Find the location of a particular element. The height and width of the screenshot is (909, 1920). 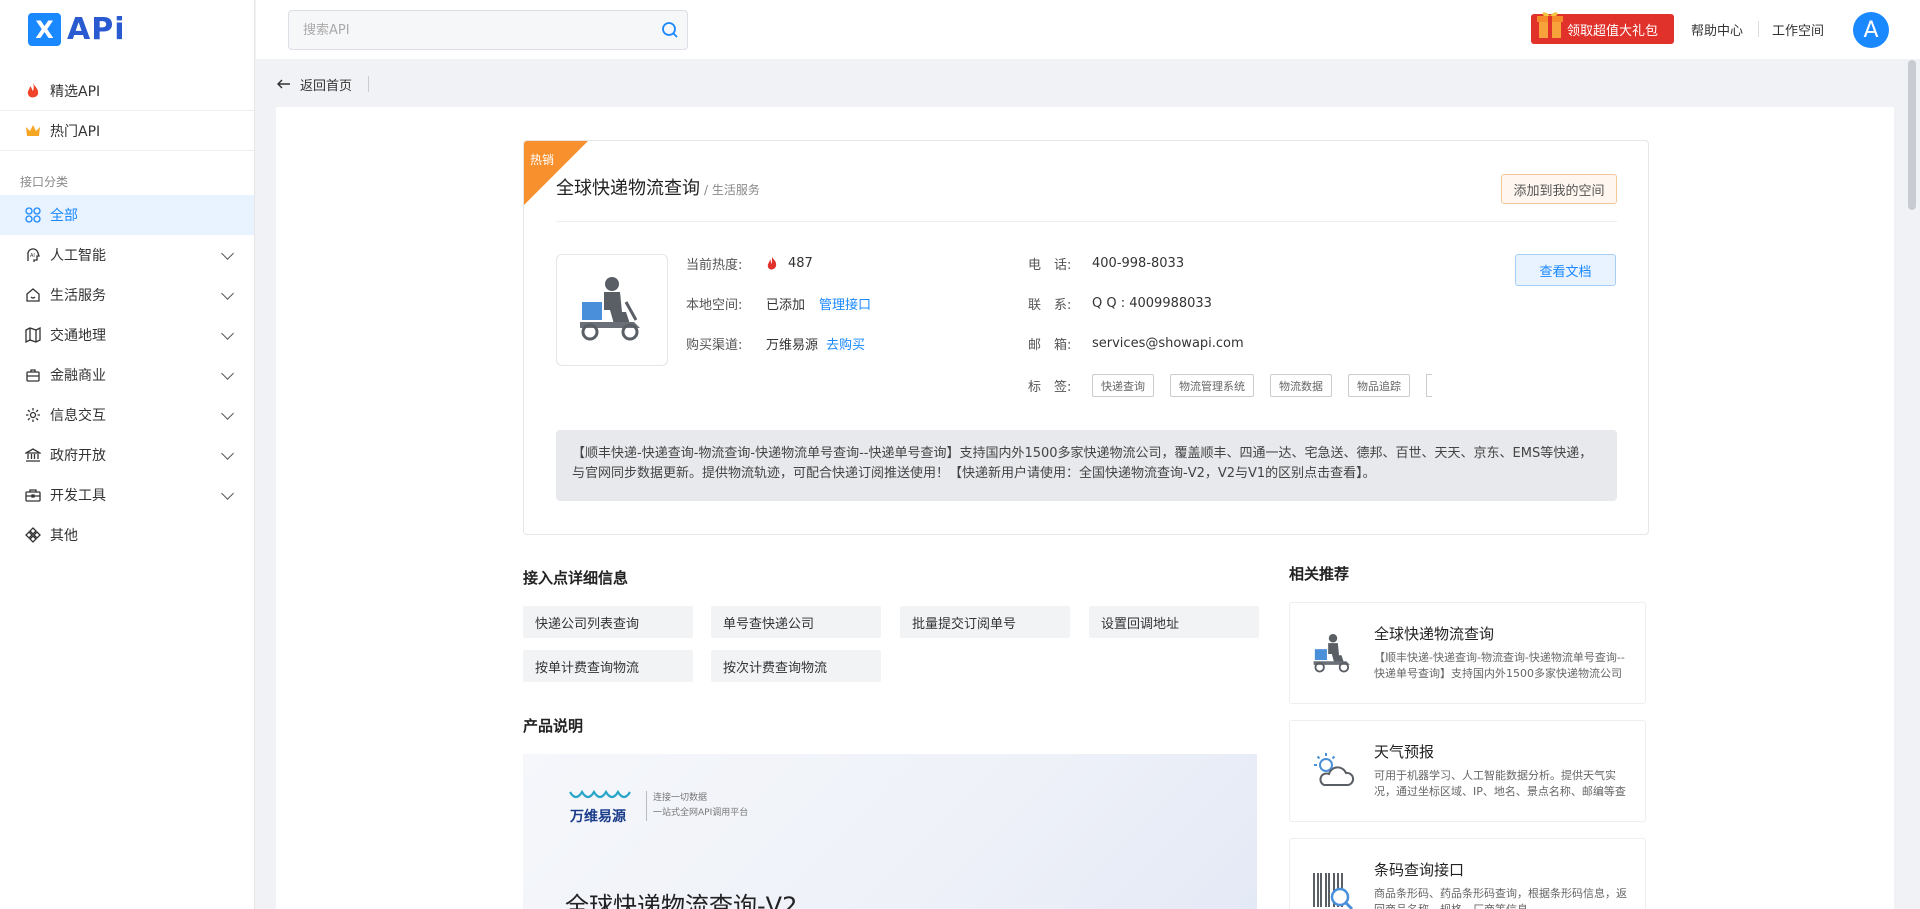

nav-label: 精选API is located at coordinates (75, 91).